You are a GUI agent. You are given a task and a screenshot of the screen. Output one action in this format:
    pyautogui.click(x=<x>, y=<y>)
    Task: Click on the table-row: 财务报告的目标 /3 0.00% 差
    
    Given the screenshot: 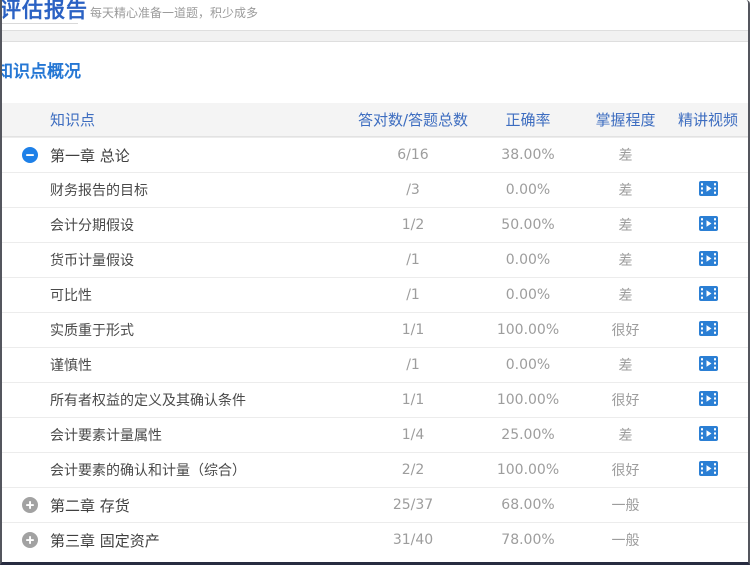 What is the action you would take?
    pyautogui.click(x=375, y=189)
    